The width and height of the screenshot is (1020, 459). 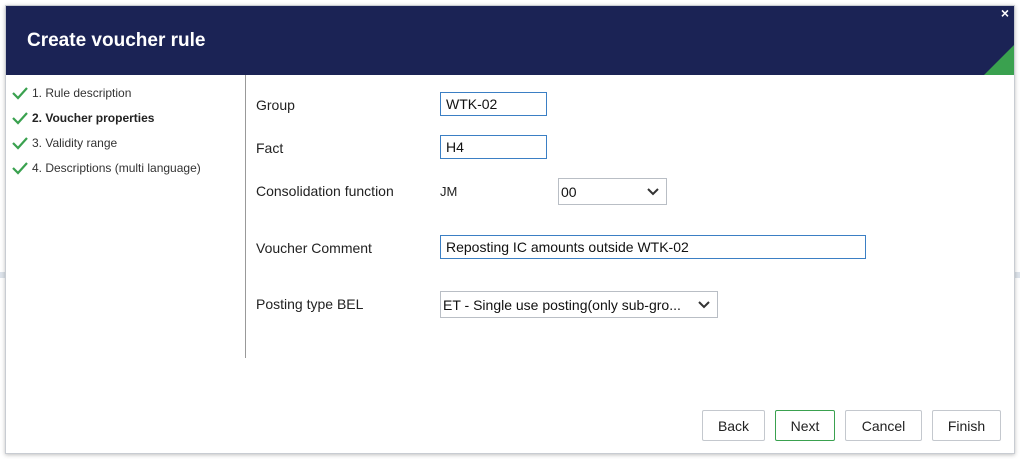 I want to click on step-voucher-properties: 2. Voucher properties, so click(x=106, y=123).